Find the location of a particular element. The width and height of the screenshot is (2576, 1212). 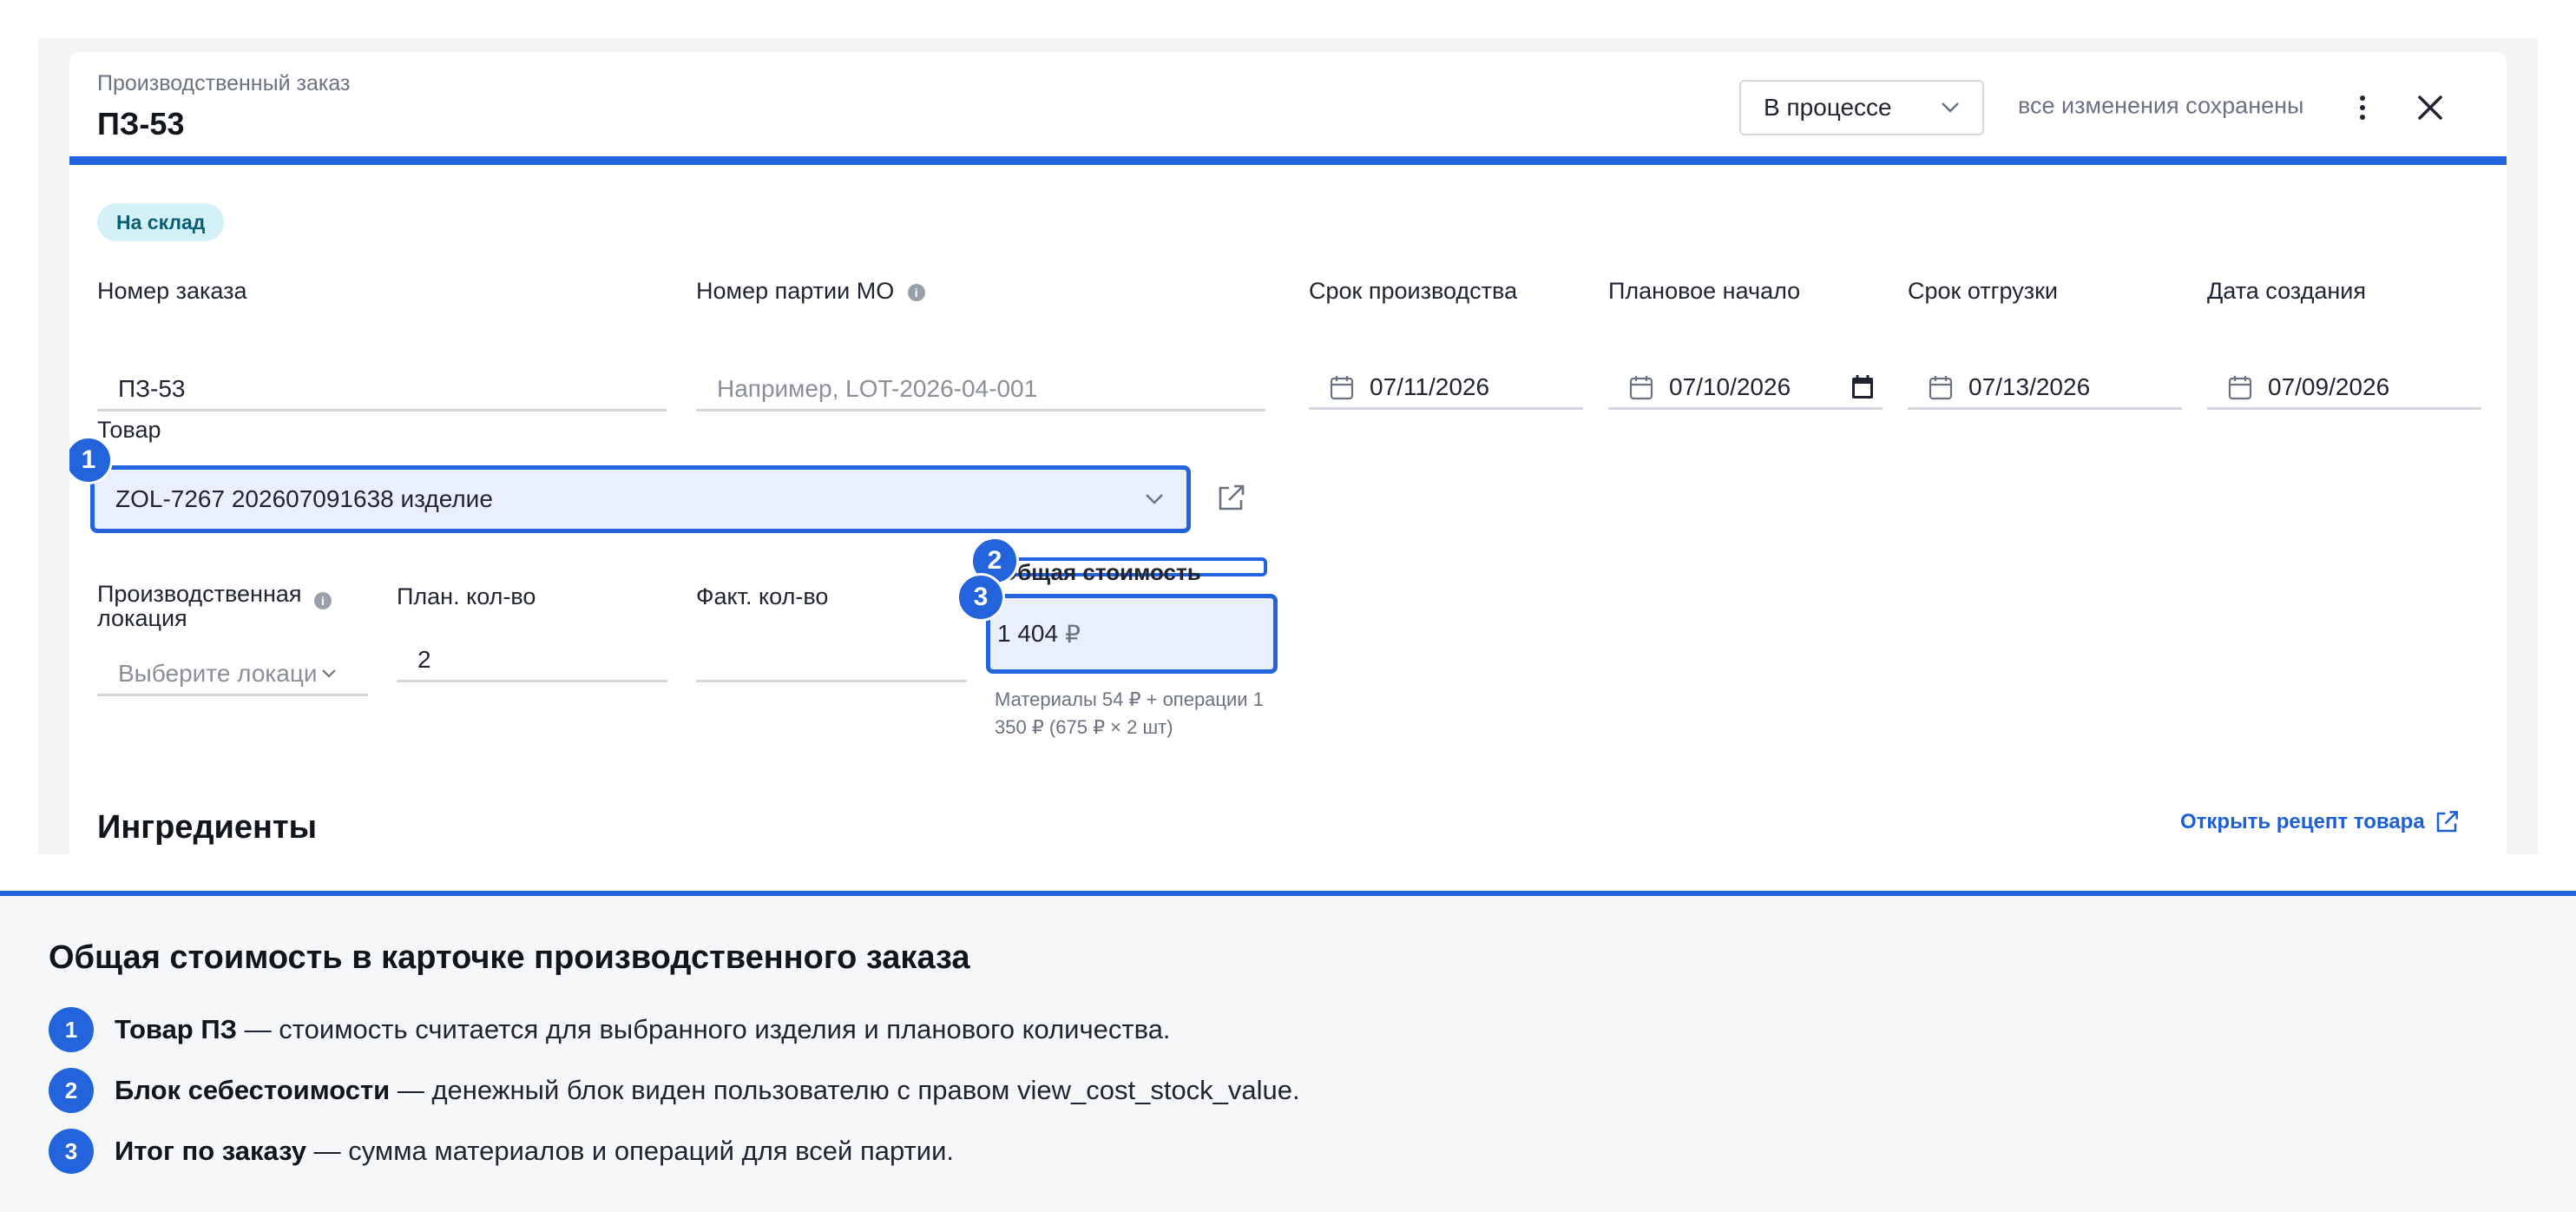

location-label: Производственная локация is located at coordinates (218, 606).